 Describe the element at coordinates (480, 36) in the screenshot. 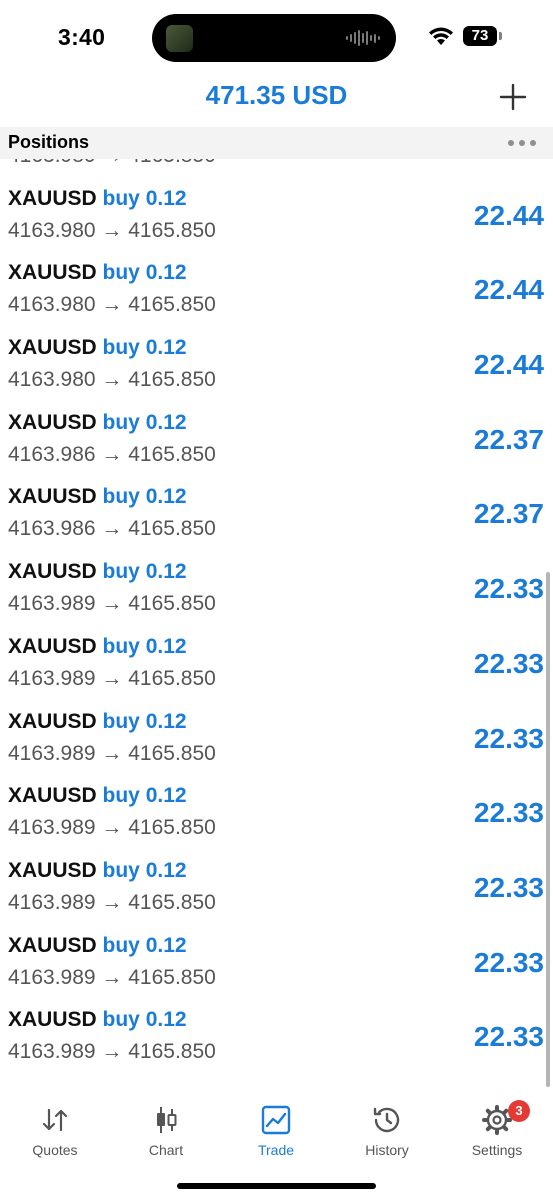

I see `battery-indicator: 73` at that location.